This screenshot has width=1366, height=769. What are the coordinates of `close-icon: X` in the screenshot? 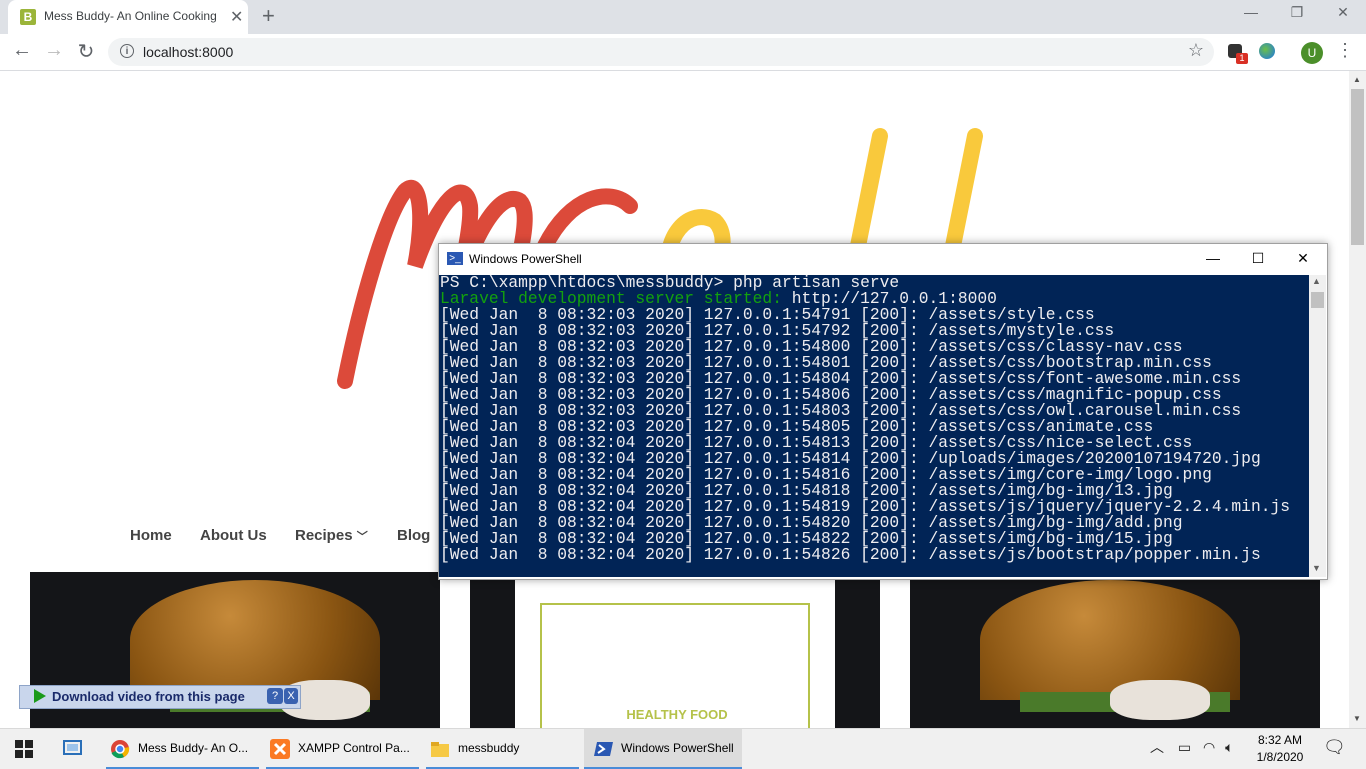 It's located at (291, 696).